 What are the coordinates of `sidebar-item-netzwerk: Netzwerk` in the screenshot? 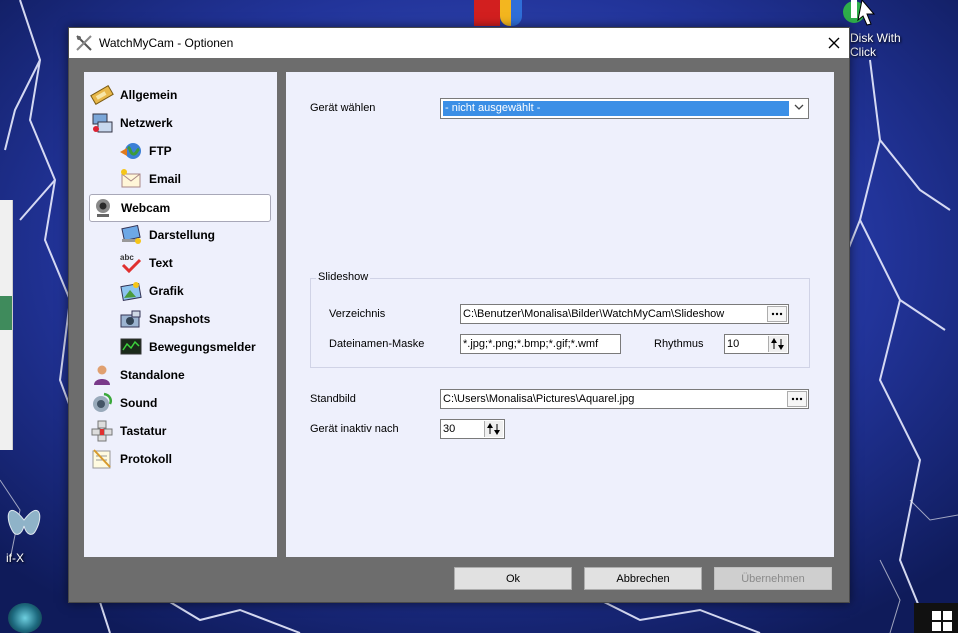 It's located at (180, 123).